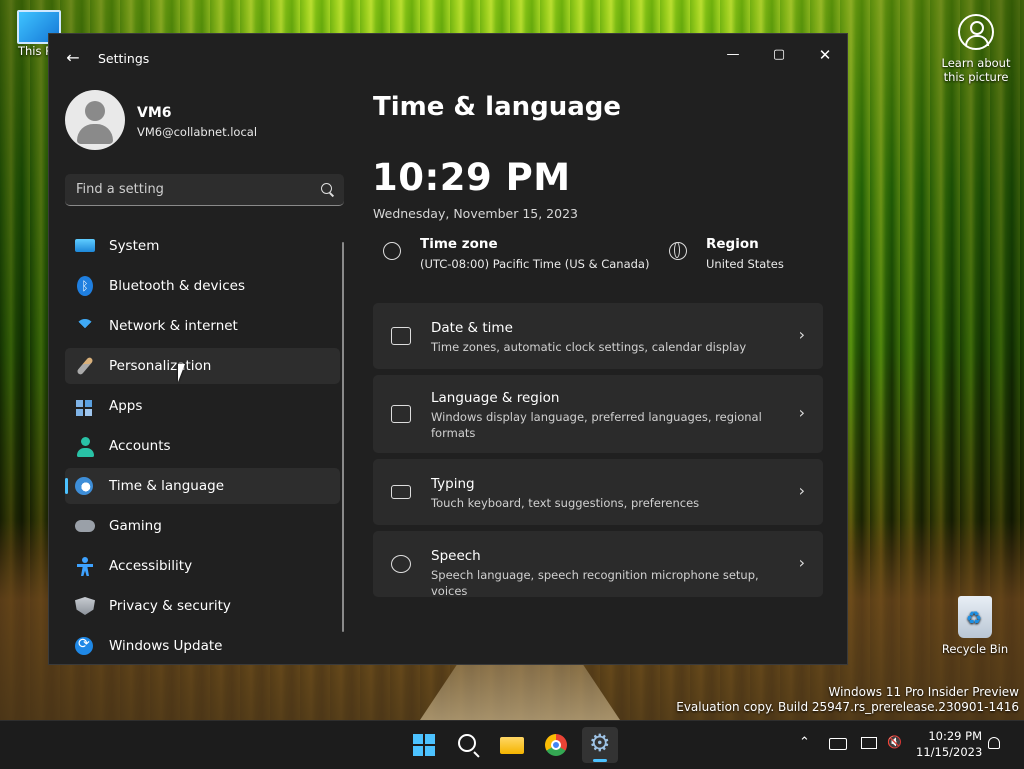  Describe the element at coordinates (392, 251) in the screenshot. I see `clock-icon` at that location.